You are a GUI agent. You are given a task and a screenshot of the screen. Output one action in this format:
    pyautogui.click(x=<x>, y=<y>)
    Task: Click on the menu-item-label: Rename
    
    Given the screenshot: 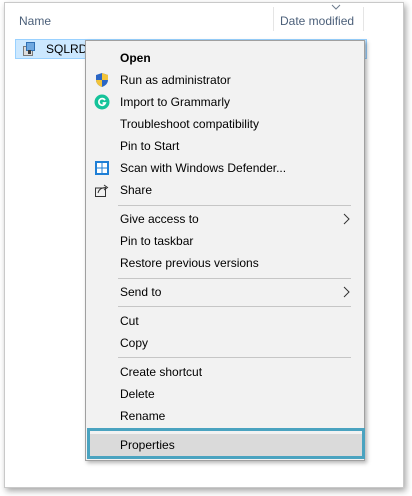 What is the action you would take?
    pyautogui.click(x=143, y=416)
    